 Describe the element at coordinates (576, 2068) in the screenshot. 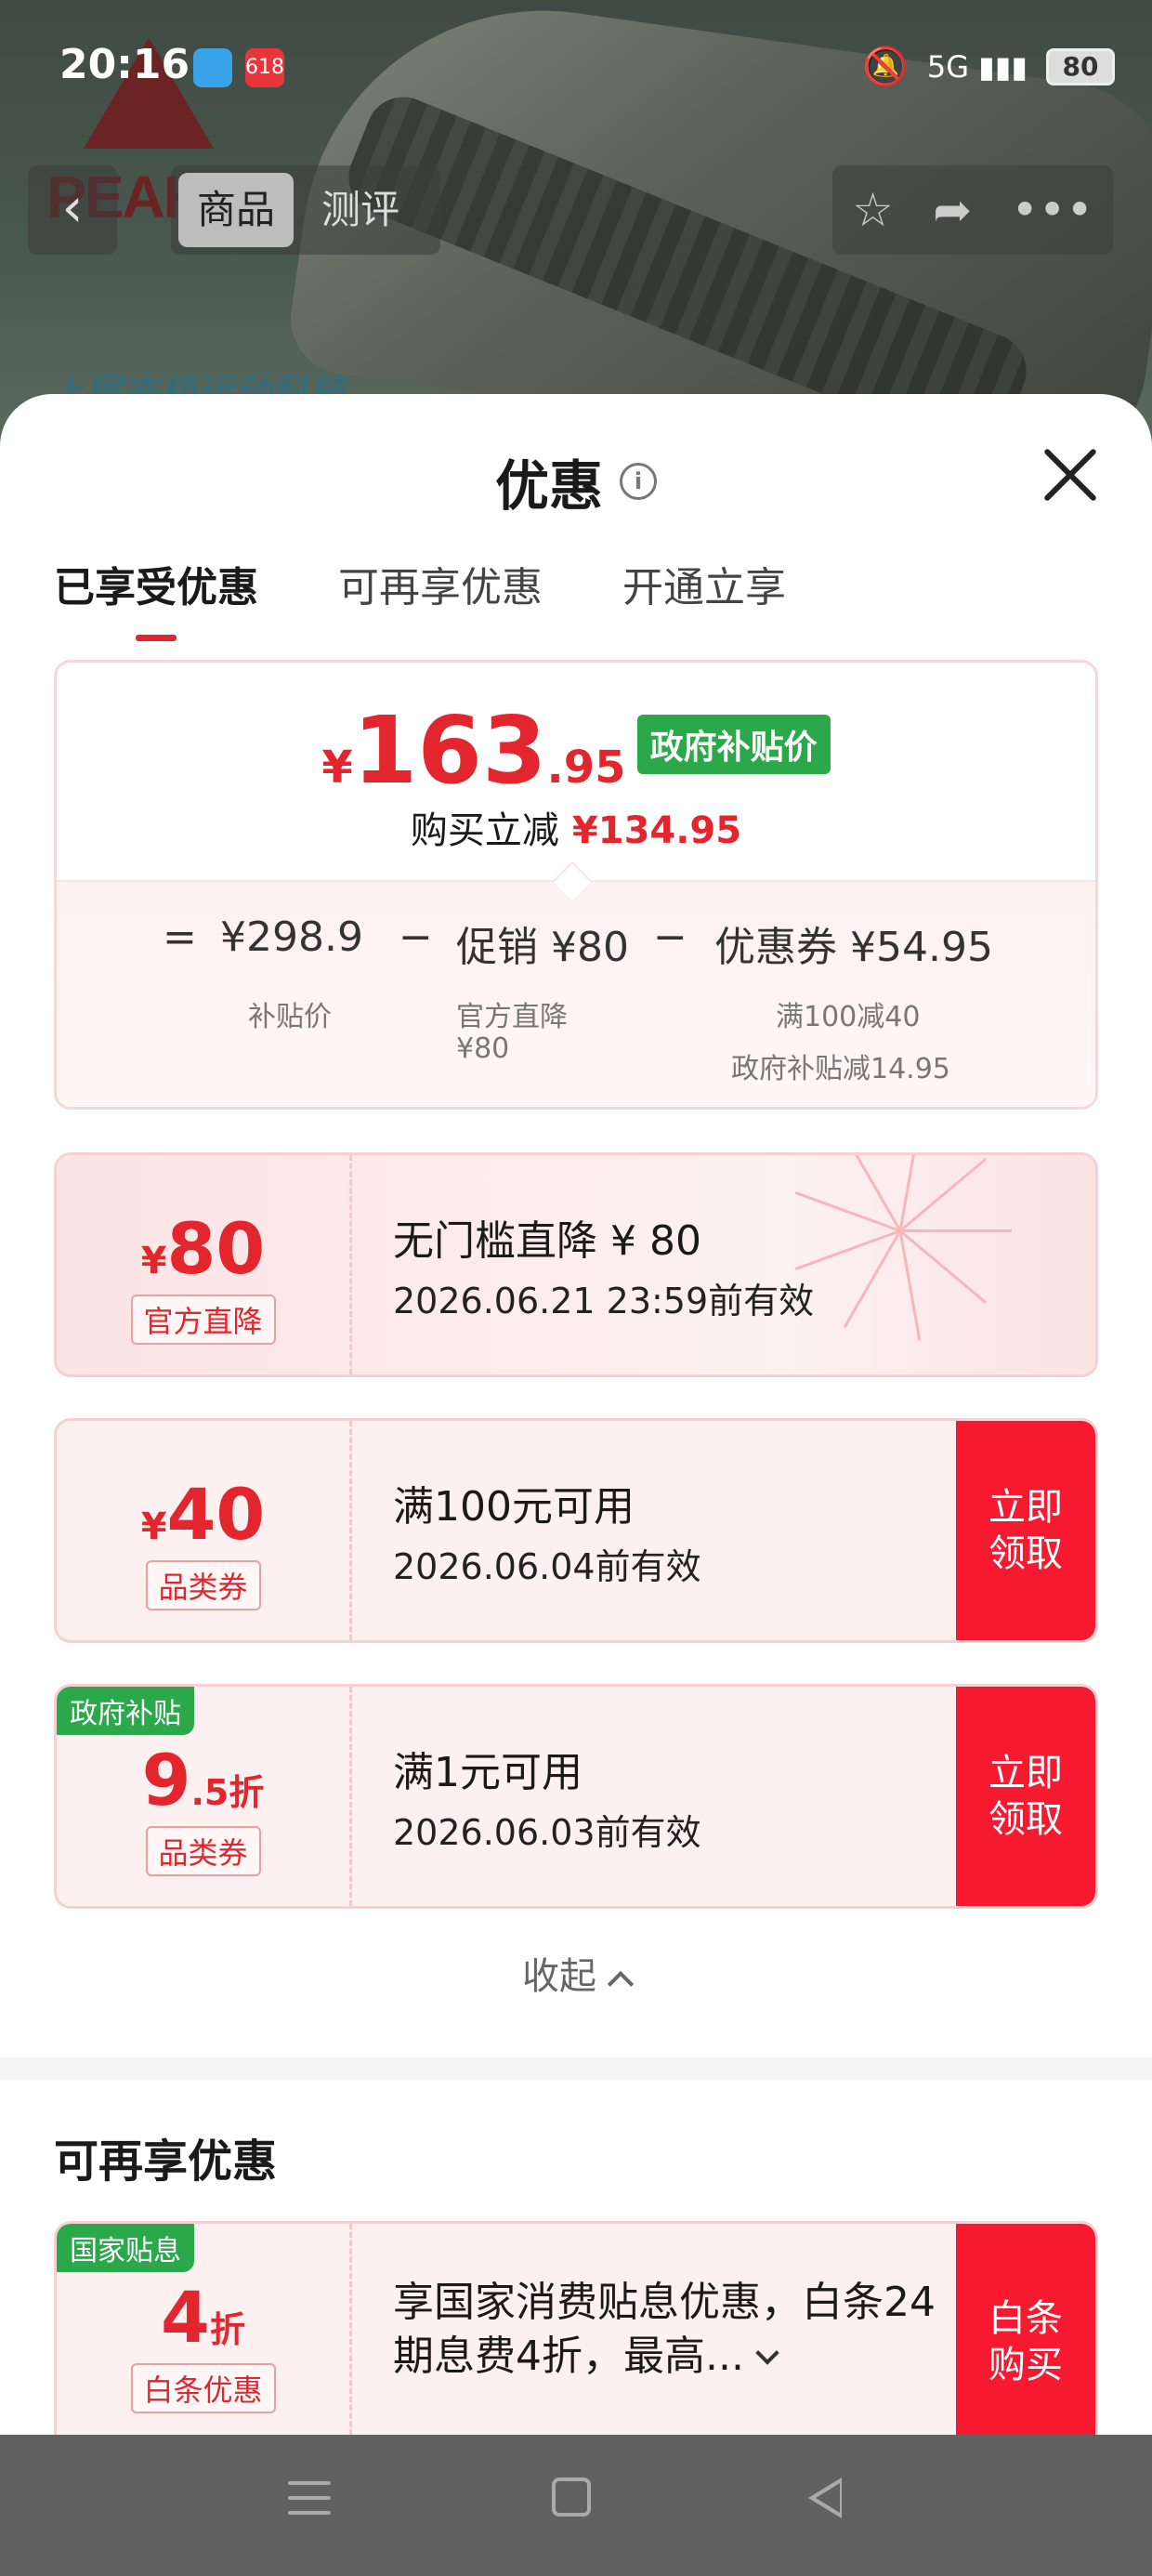

I see `section-divider` at that location.